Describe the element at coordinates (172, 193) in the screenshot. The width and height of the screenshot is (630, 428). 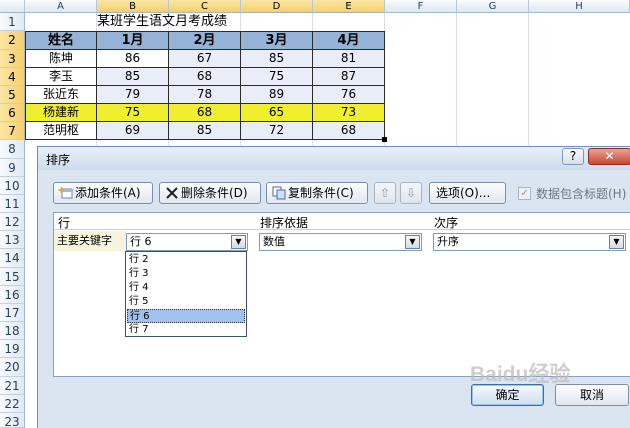
I see `delete-x-icon` at that location.